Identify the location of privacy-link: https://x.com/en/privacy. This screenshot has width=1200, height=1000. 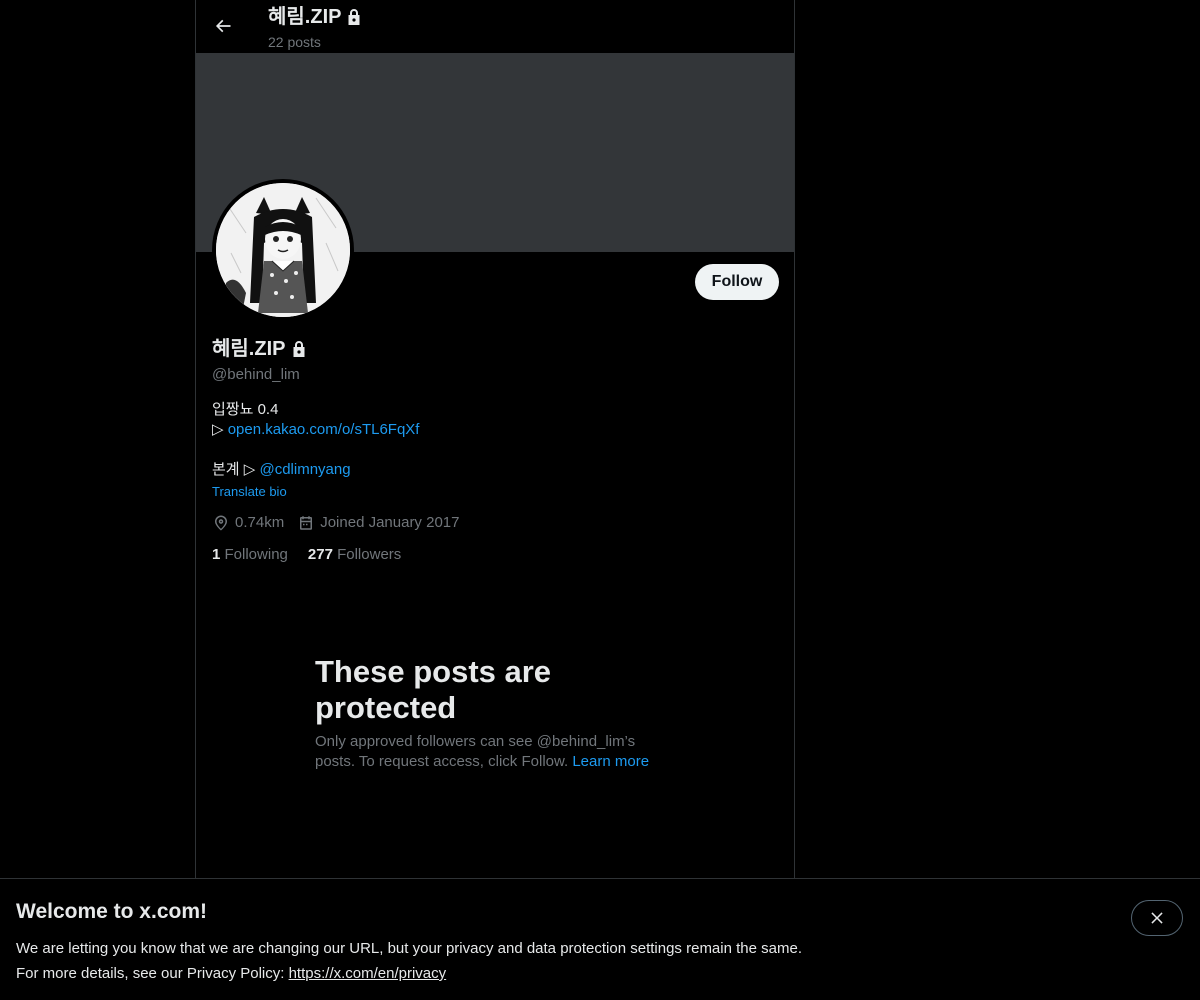
(368, 973).